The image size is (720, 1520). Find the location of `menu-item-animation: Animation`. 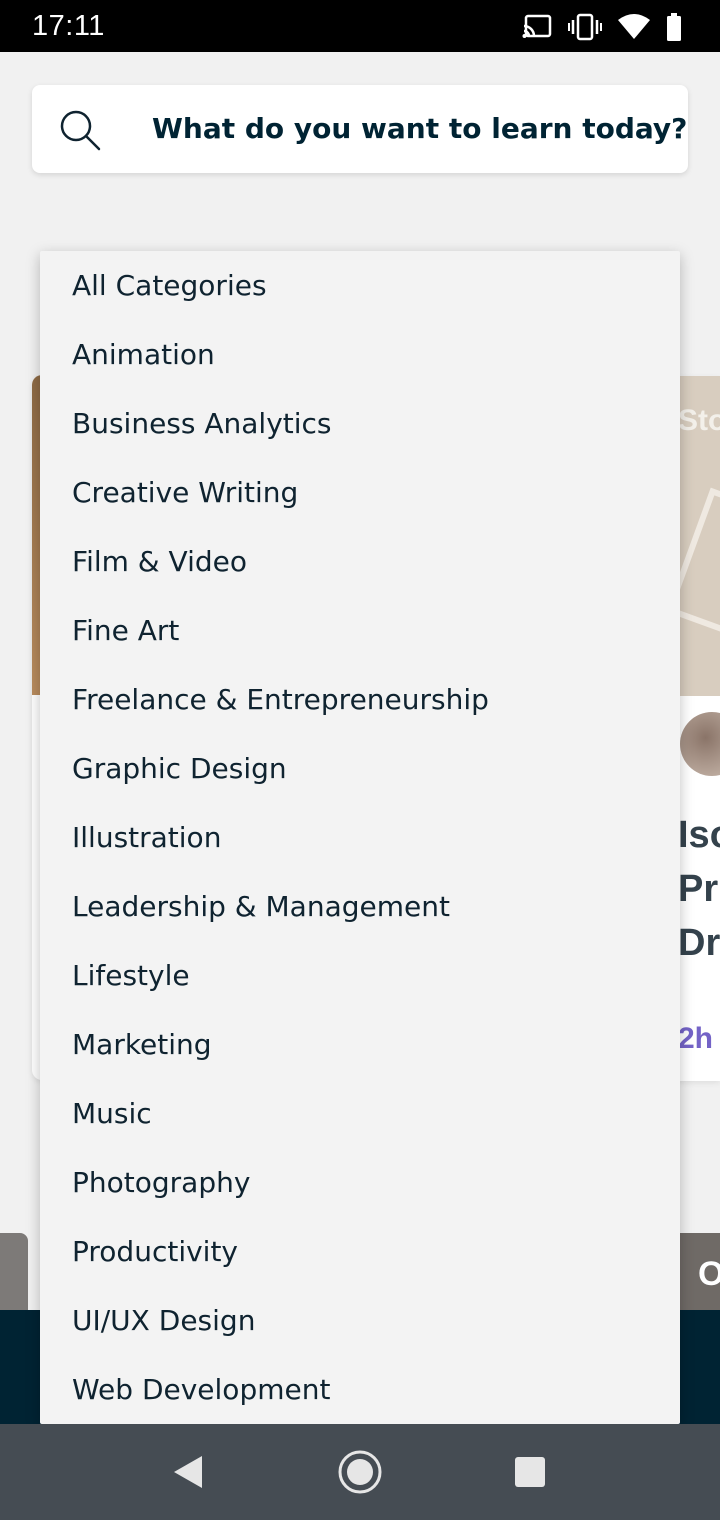

menu-item-animation: Animation is located at coordinates (360, 354).